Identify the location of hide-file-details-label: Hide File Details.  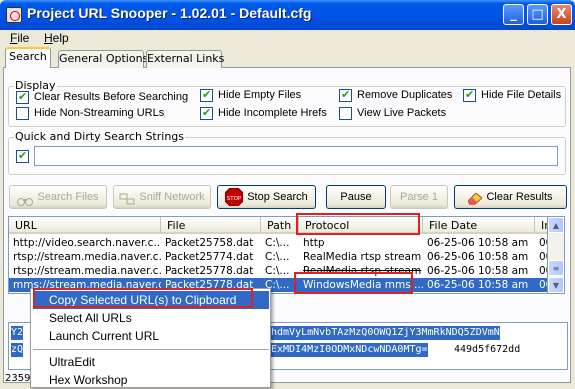
(521, 95).